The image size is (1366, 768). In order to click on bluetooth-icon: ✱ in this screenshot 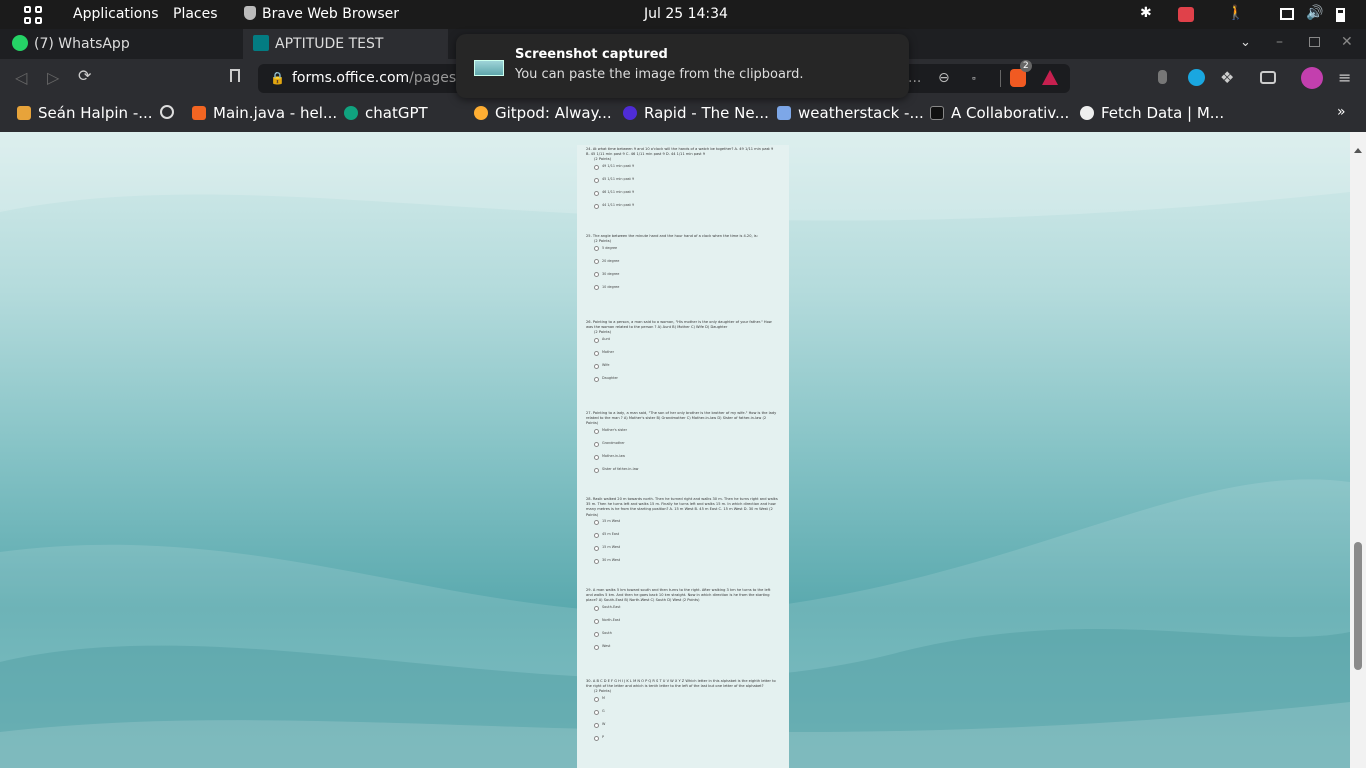, I will do `click(1146, 13)`.